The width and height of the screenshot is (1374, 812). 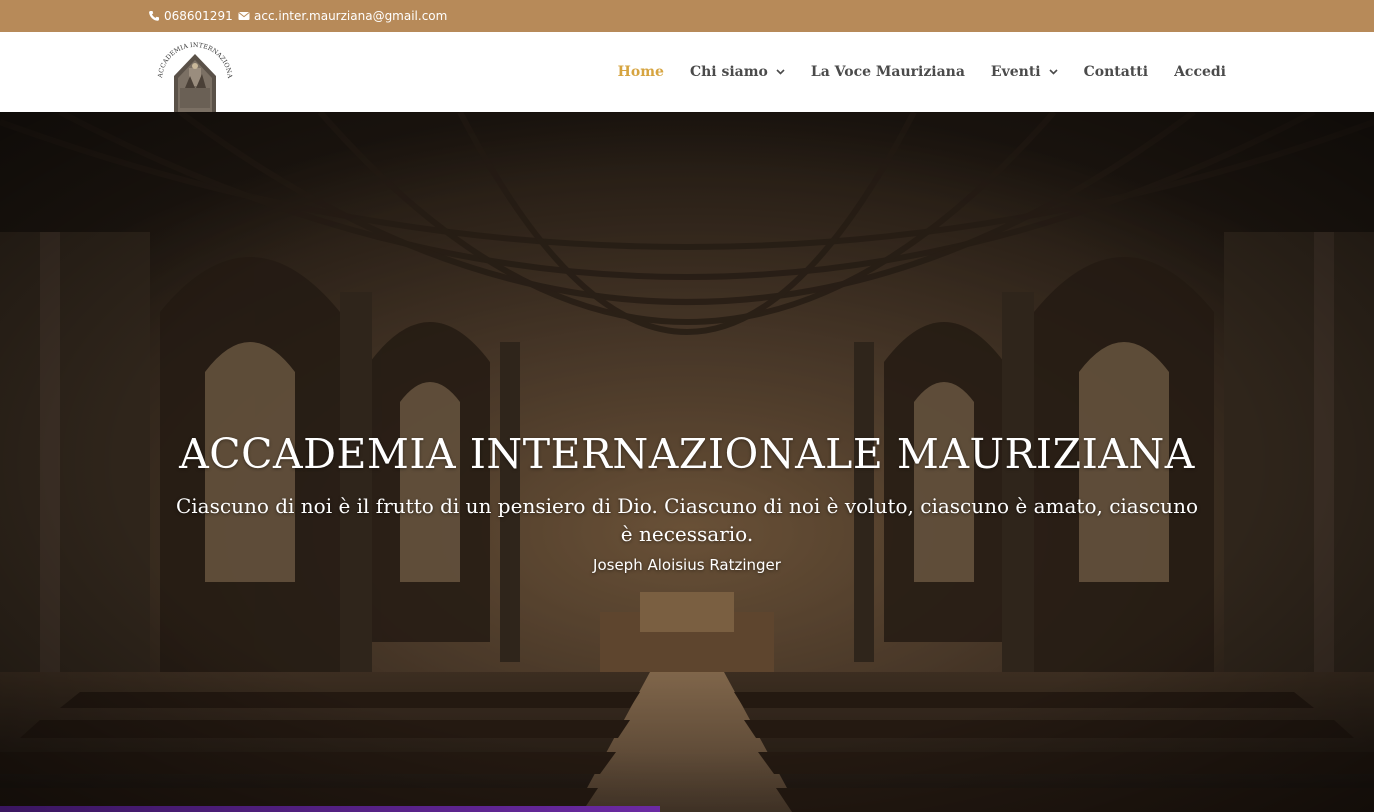 What do you see at coordinates (728, 72) in the screenshot?
I see `nav-chi-siamo-label: Chi siamo` at bounding box center [728, 72].